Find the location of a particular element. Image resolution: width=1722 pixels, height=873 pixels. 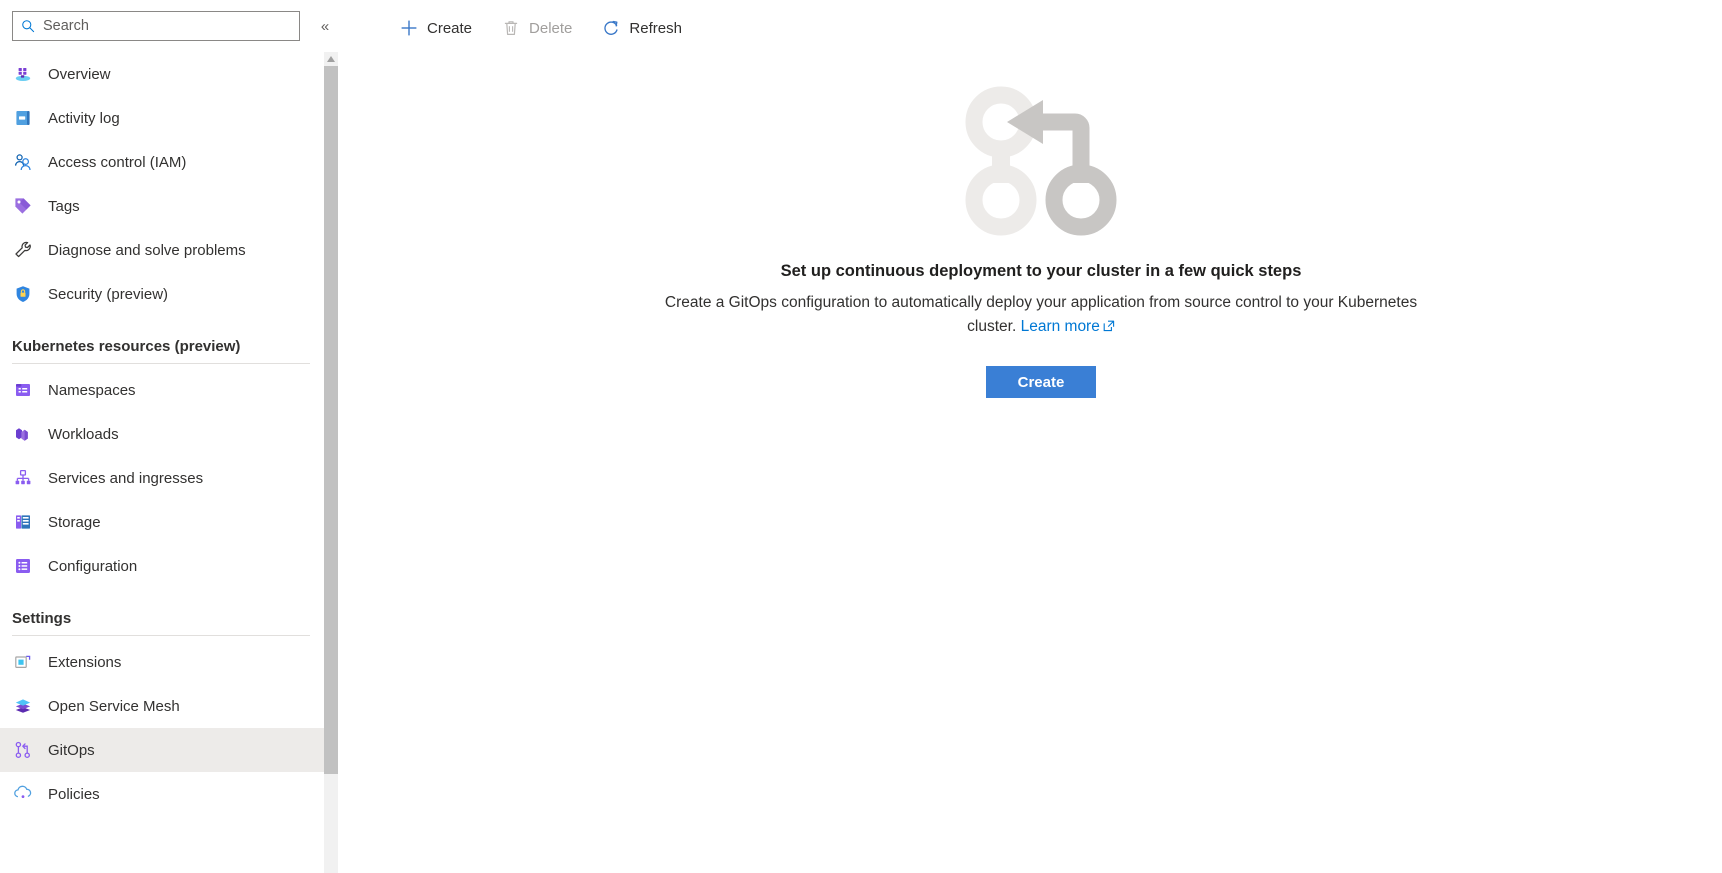

sidebar-item-open-service-mesh: Open Service Mesh is located at coordinates (163, 706).